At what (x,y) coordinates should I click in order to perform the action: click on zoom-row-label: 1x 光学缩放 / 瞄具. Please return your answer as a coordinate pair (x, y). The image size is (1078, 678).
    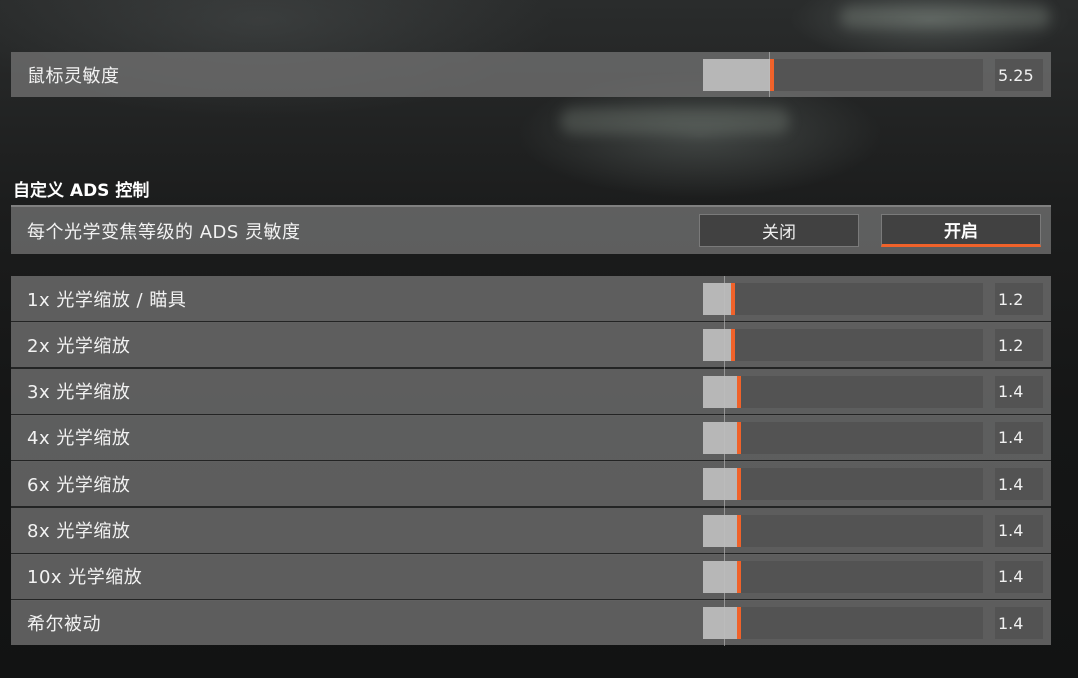
    Looking at the image, I should click on (107, 300).